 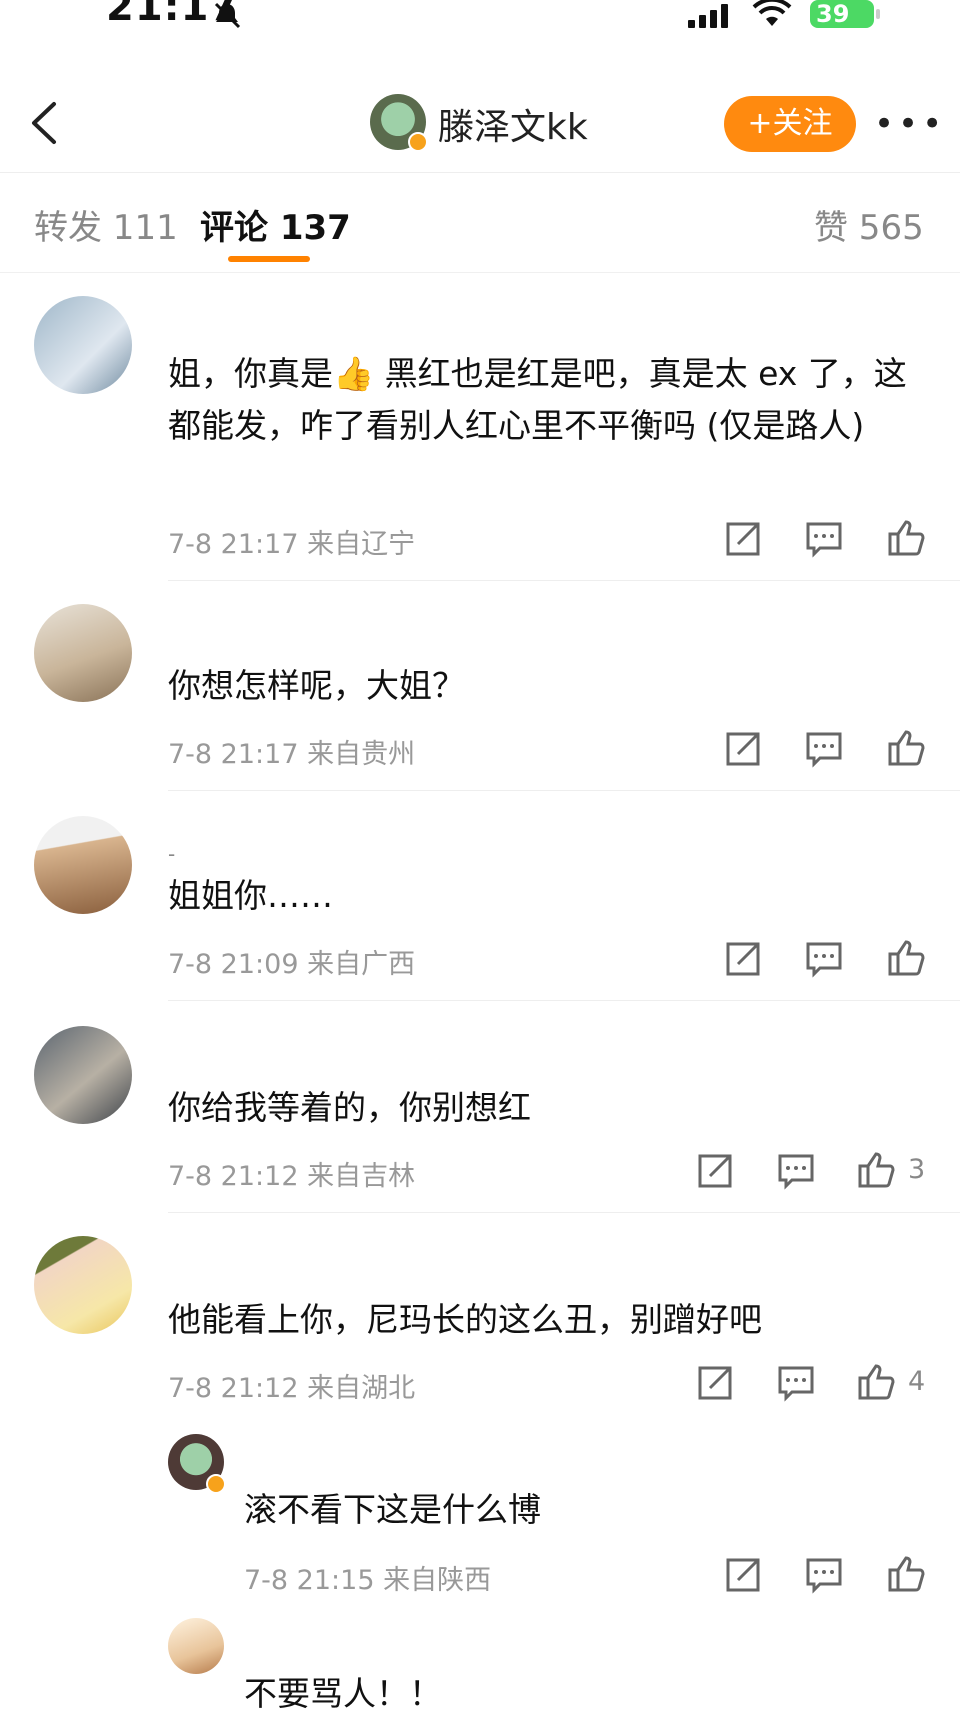 I want to click on status-bar: 21:17 39, so click(x=480, y=22).